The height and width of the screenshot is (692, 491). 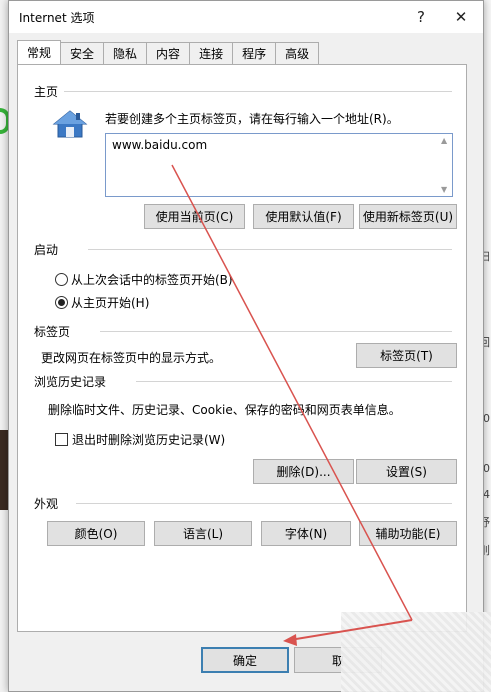 I want to click on startup-home-option: 从主页开始(H), so click(x=102, y=302).